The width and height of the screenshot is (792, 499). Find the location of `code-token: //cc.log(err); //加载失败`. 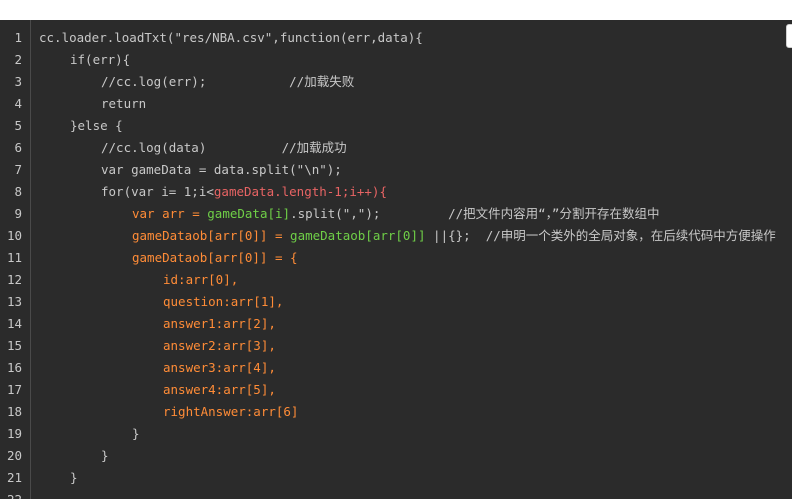

code-token: //cc.log(err); //加载失败 is located at coordinates (228, 81).